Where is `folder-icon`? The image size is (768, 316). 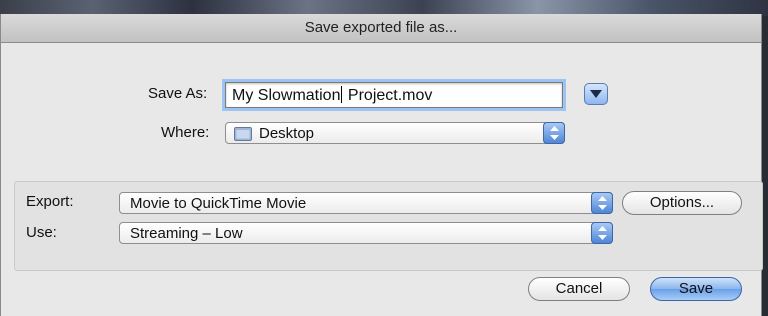 folder-icon is located at coordinates (243, 134).